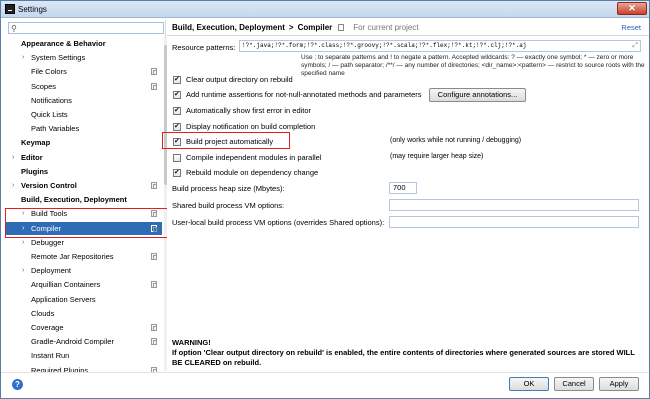 The height and width of the screenshot is (399, 650). Describe the element at coordinates (63, 43) in the screenshot. I see `sidebar-item-label: Appearance & Behavior` at that location.